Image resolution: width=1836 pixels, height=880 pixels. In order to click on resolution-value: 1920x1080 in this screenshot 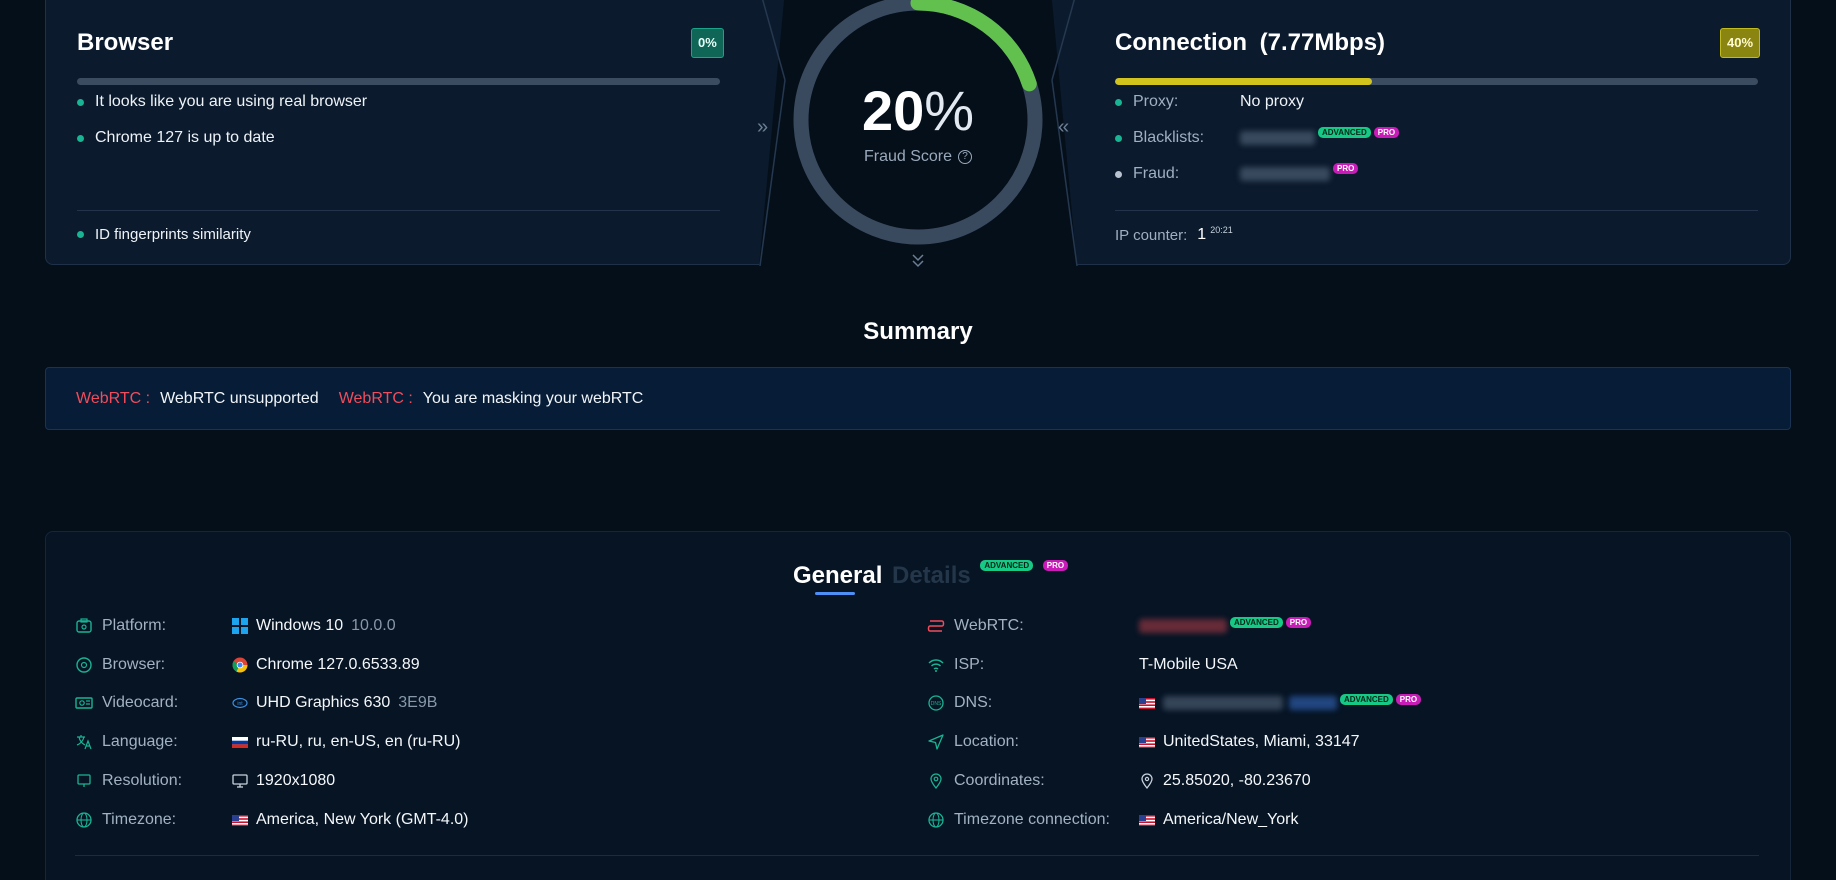, I will do `click(283, 781)`.